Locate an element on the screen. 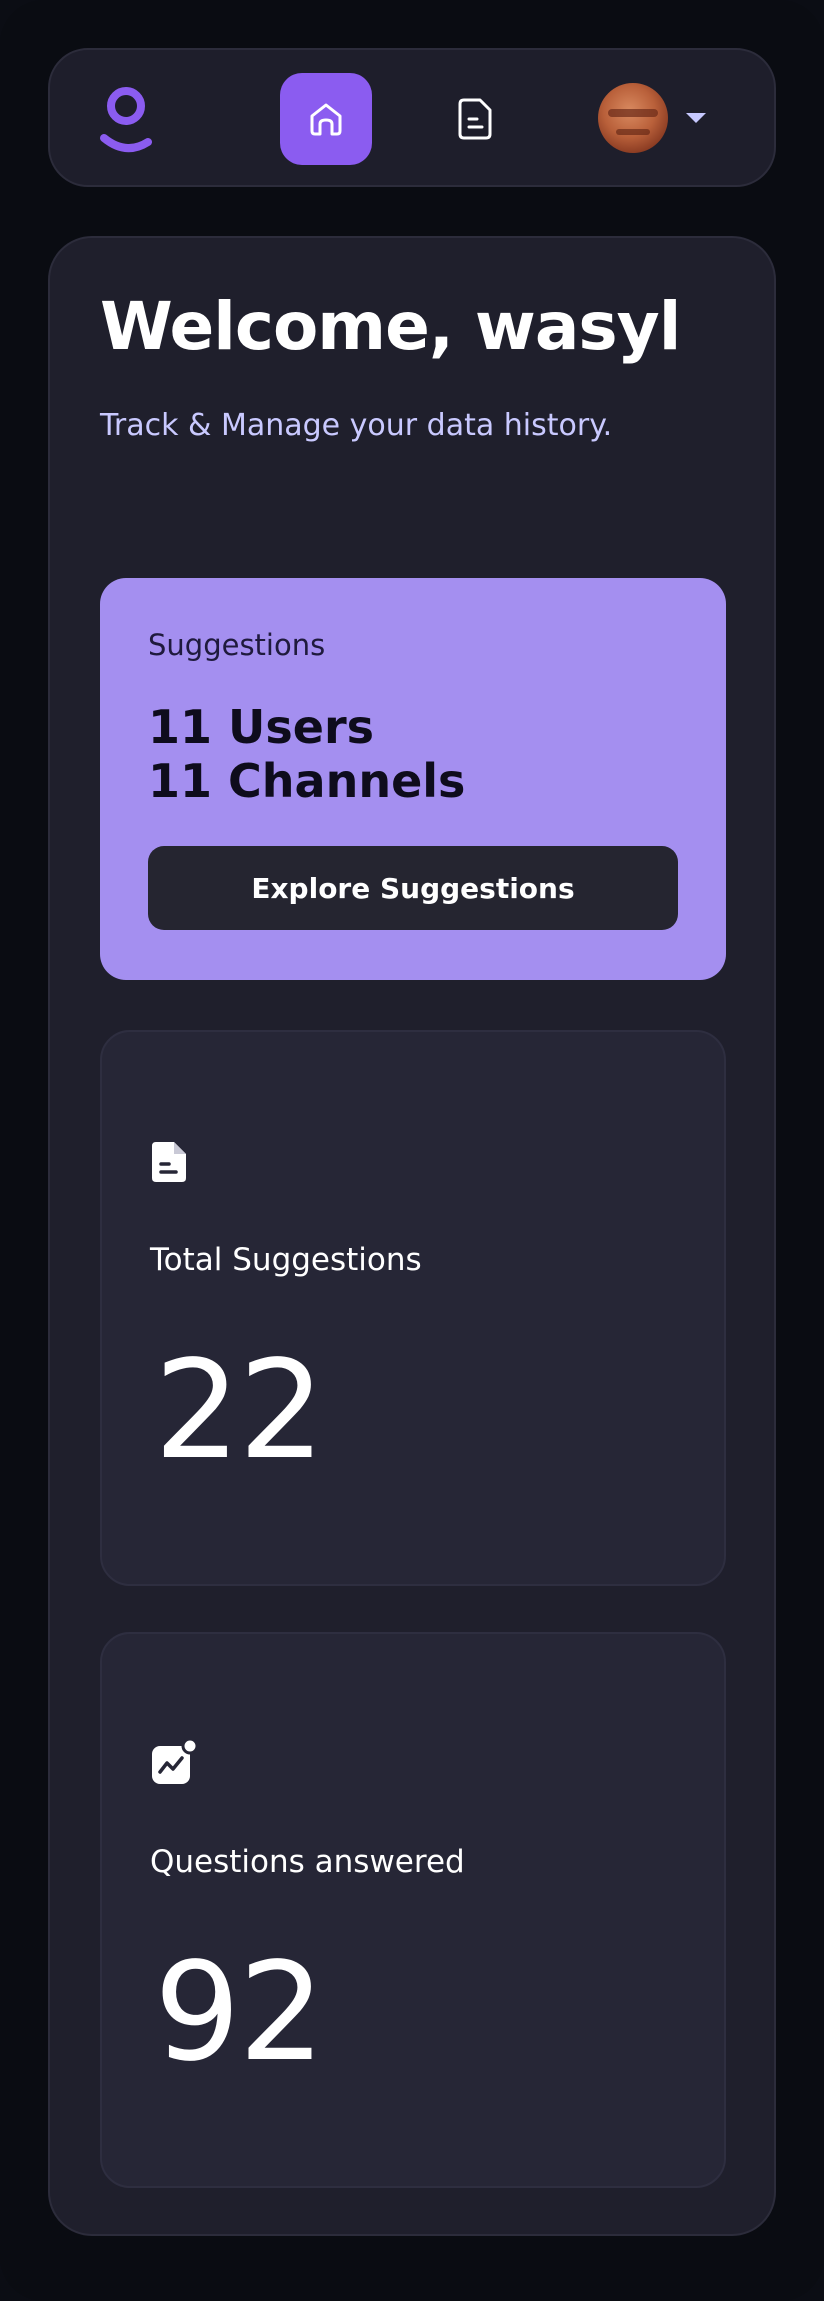  nav-home-button is located at coordinates (326, 119).